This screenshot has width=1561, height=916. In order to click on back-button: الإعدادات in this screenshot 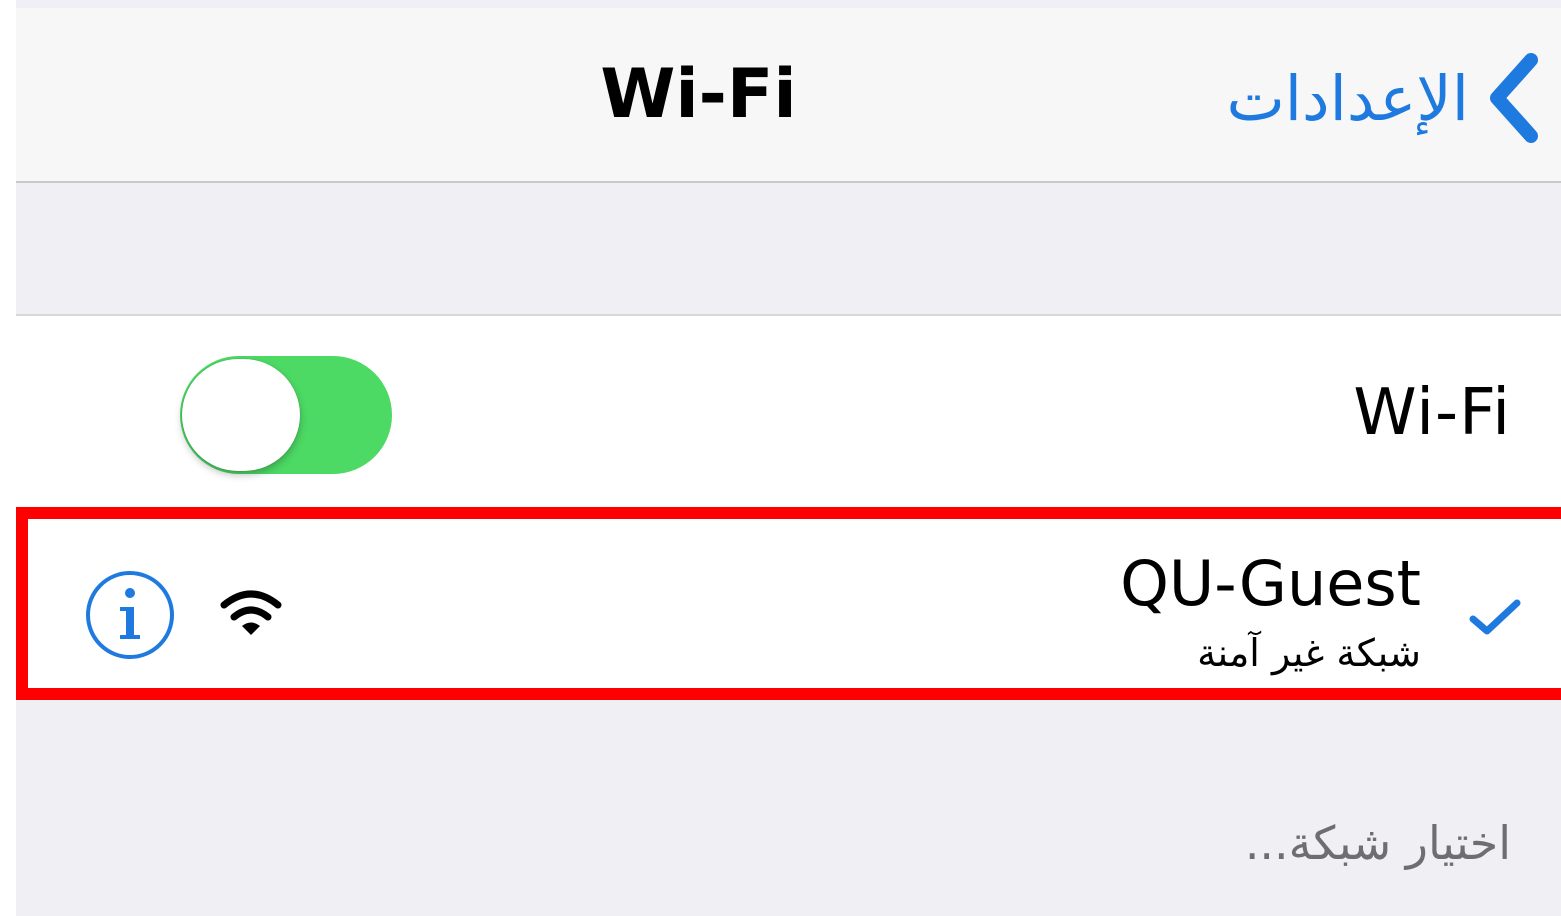, I will do `click(1384, 98)`.